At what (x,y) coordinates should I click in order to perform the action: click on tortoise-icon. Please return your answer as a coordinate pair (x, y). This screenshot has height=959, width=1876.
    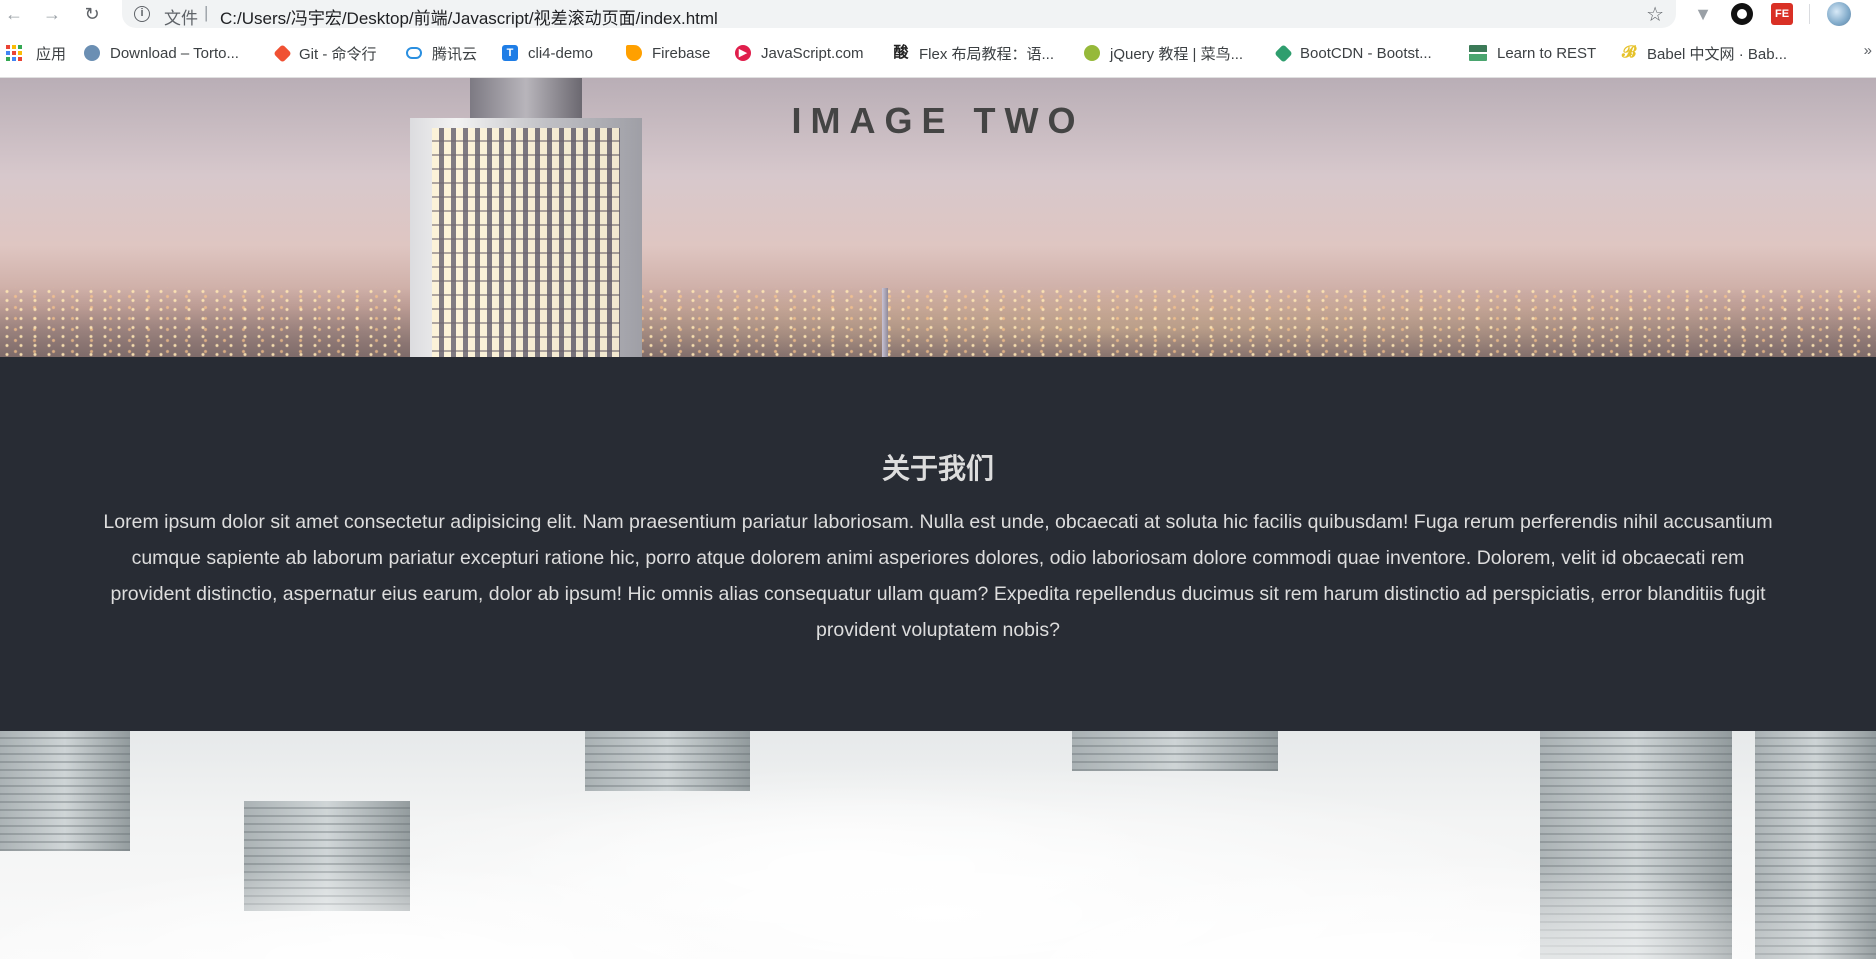
    Looking at the image, I should click on (92, 53).